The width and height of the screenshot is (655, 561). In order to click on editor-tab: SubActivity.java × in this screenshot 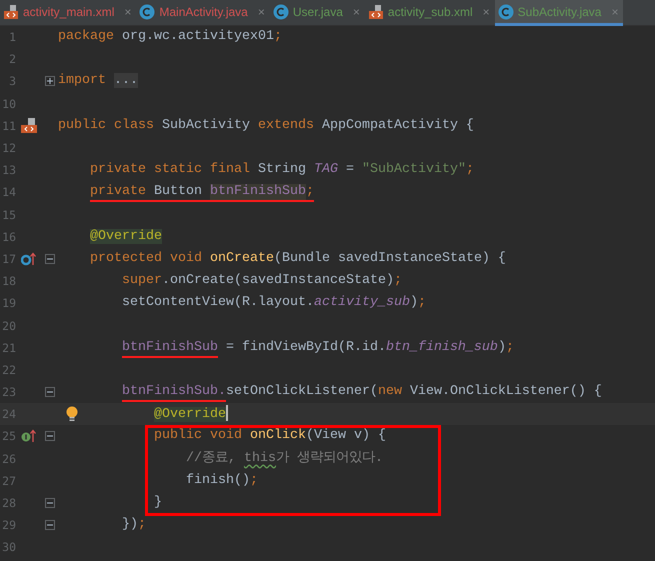, I will do `click(559, 13)`.